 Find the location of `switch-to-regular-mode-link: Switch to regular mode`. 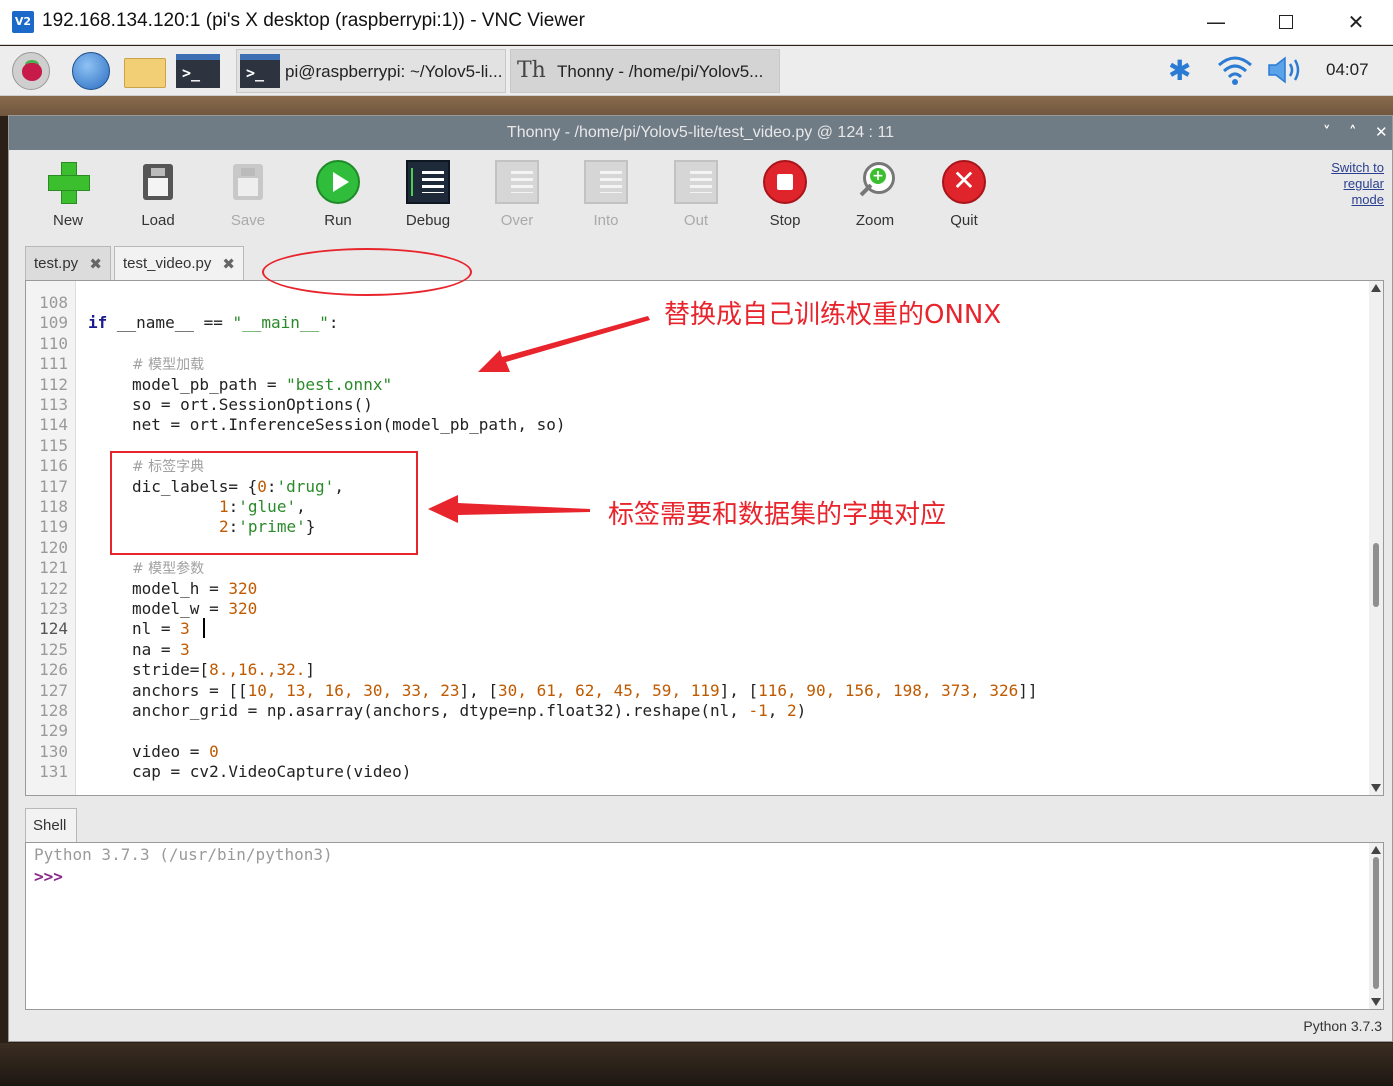

switch-to-regular-mode-link: Switch to regular mode is located at coordinates (1349, 184).